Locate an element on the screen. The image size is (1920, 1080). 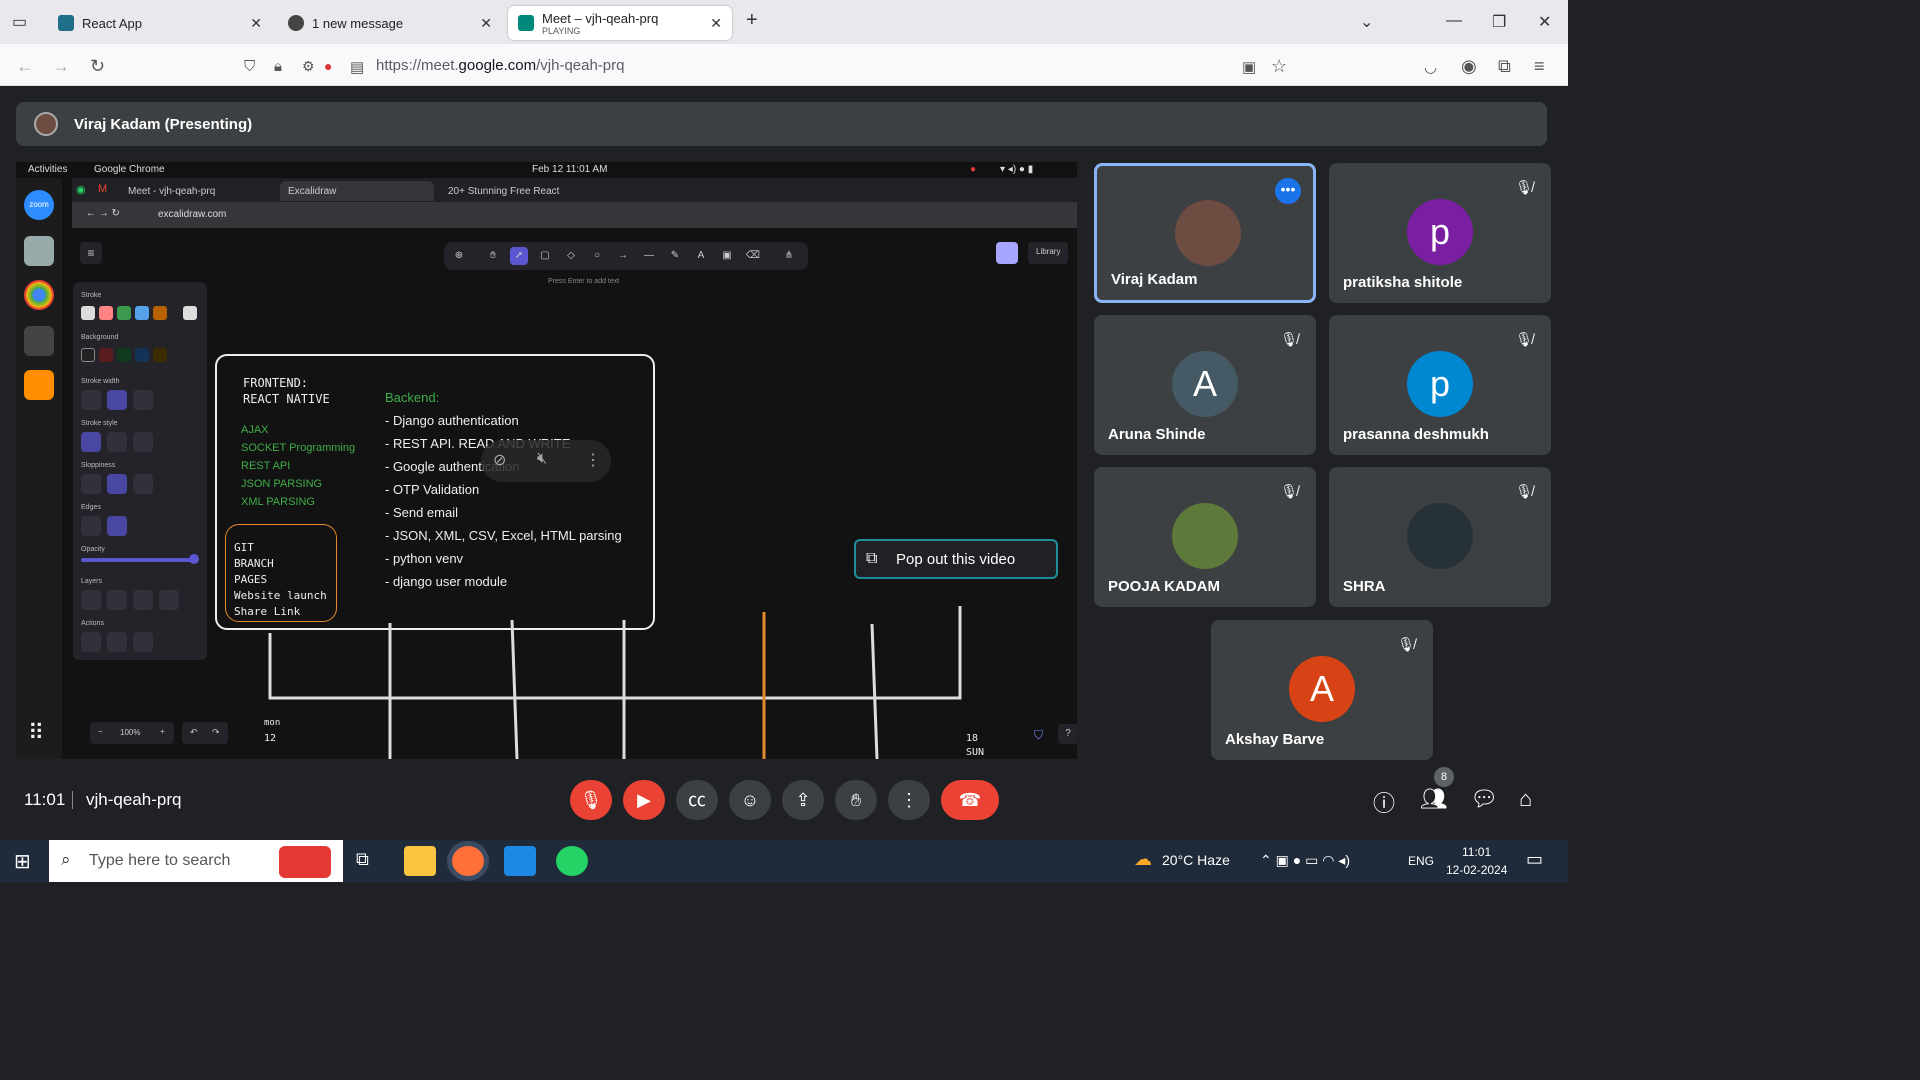
tab-new-message: 1 new message ✕ is located at coordinates (390, 23).